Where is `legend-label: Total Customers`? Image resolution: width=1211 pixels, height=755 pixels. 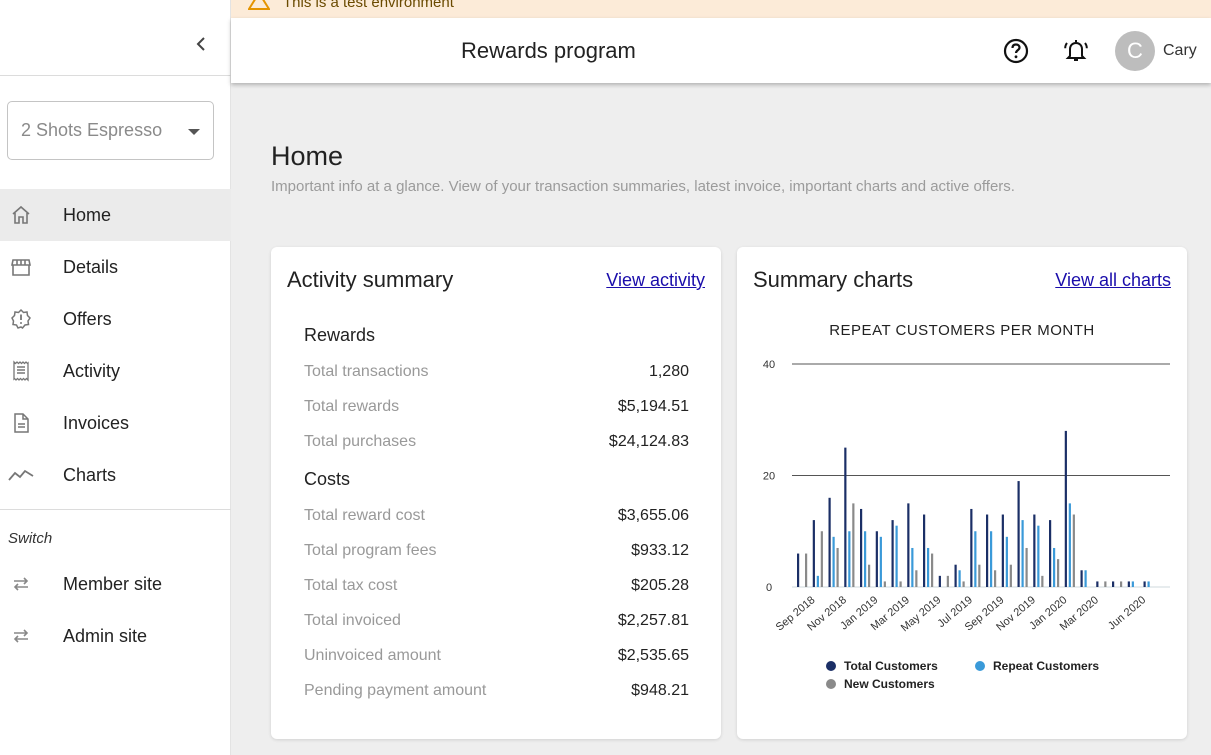
legend-label: Total Customers is located at coordinates (891, 666).